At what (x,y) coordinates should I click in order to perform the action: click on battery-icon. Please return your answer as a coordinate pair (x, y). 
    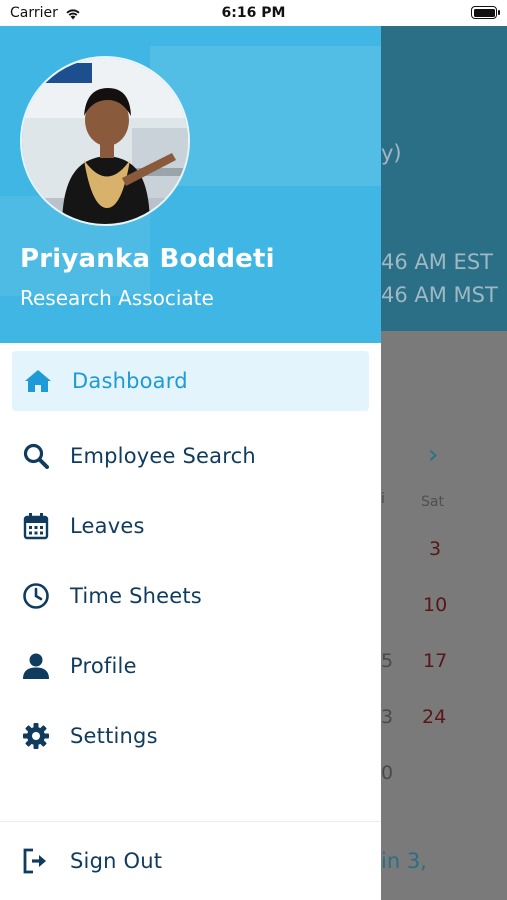
    Looking at the image, I should click on (485, 12).